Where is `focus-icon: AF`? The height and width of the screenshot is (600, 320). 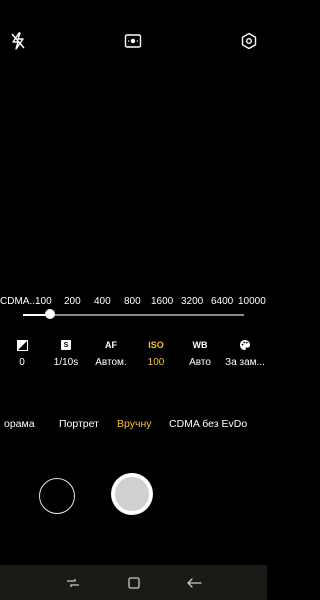 focus-icon: AF is located at coordinates (111, 345).